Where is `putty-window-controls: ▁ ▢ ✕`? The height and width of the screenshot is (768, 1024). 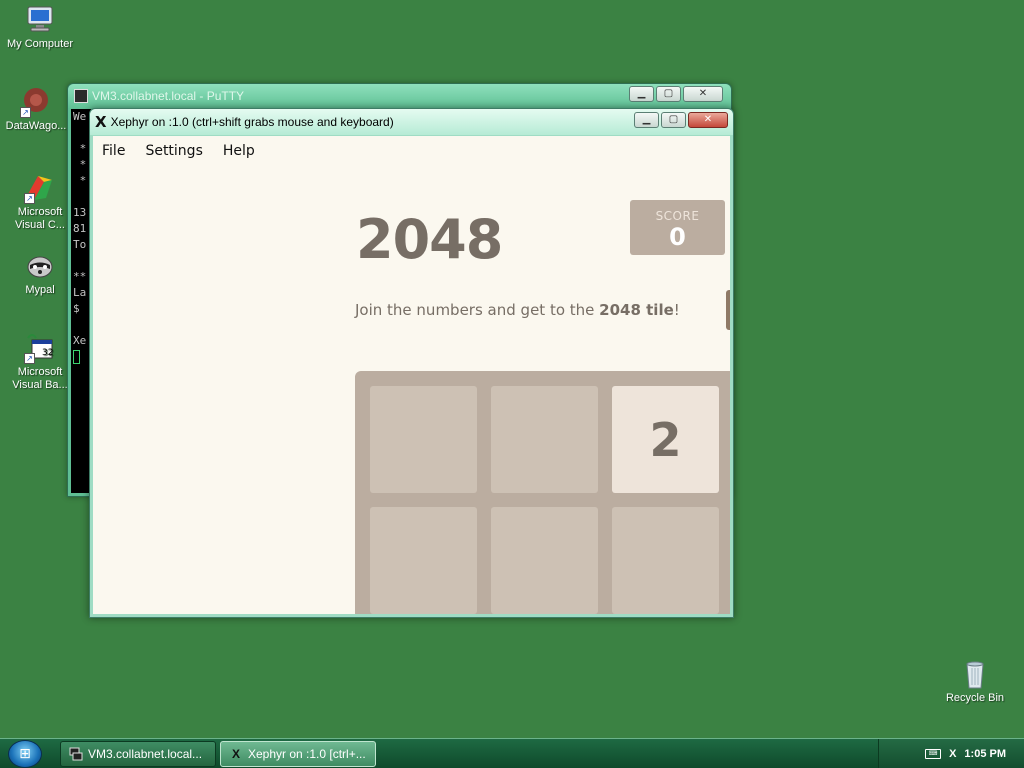
putty-window-controls: ▁ ▢ ✕ is located at coordinates (676, 94).